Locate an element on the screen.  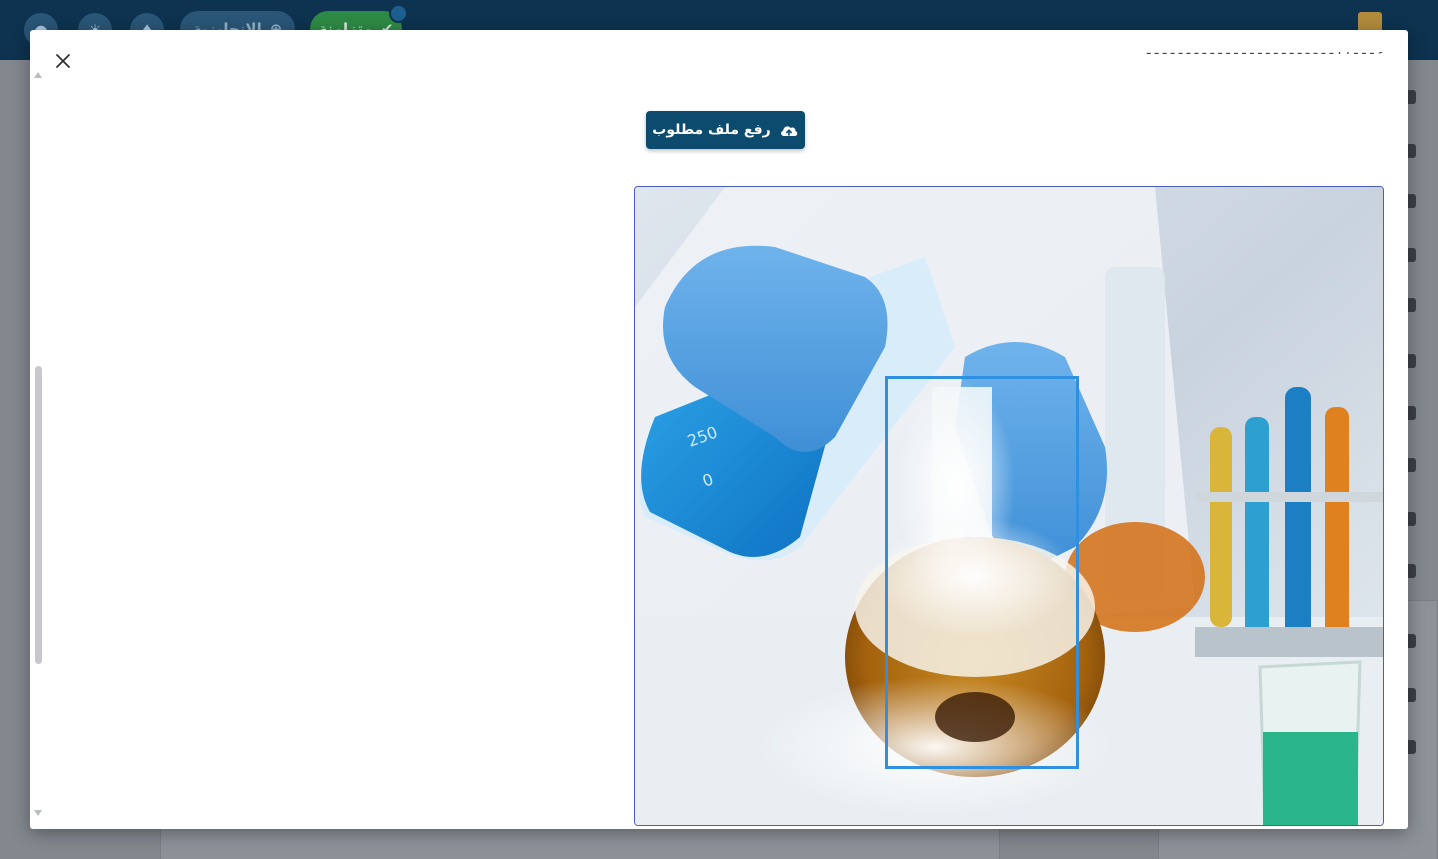
close-icon is located at coordinates (63, 61).